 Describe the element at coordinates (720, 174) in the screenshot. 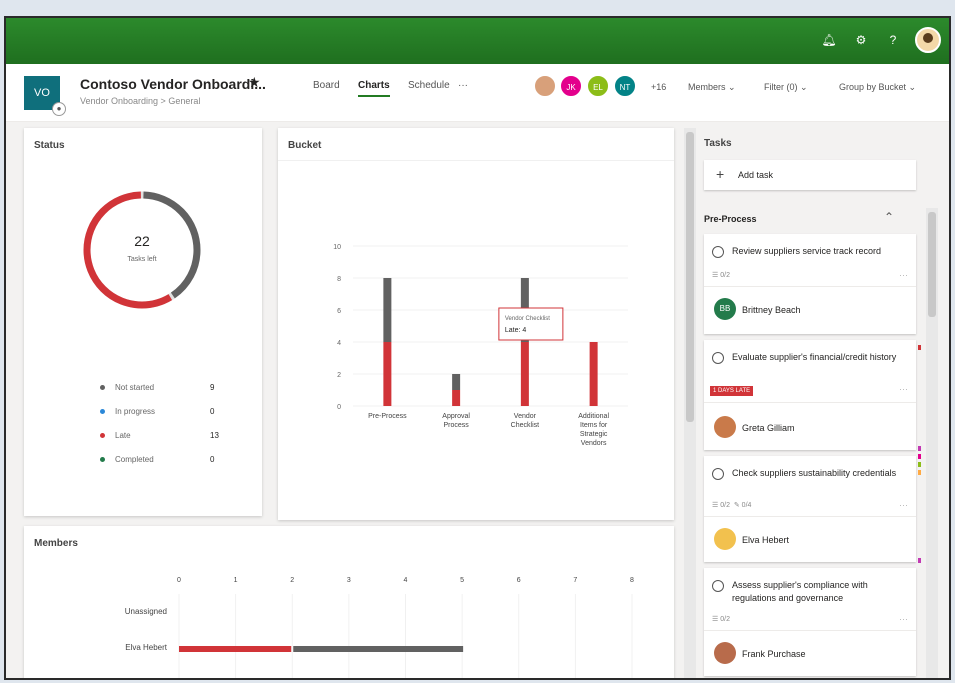

I see `plus-icon: +` at that location.